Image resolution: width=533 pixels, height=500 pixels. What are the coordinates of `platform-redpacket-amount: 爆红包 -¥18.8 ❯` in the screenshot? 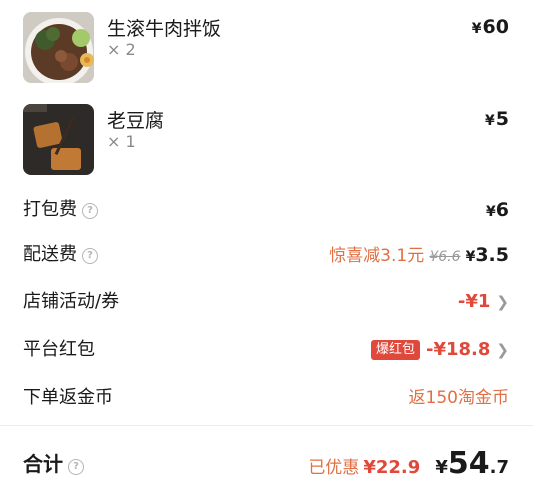 It's located at (440, 350).